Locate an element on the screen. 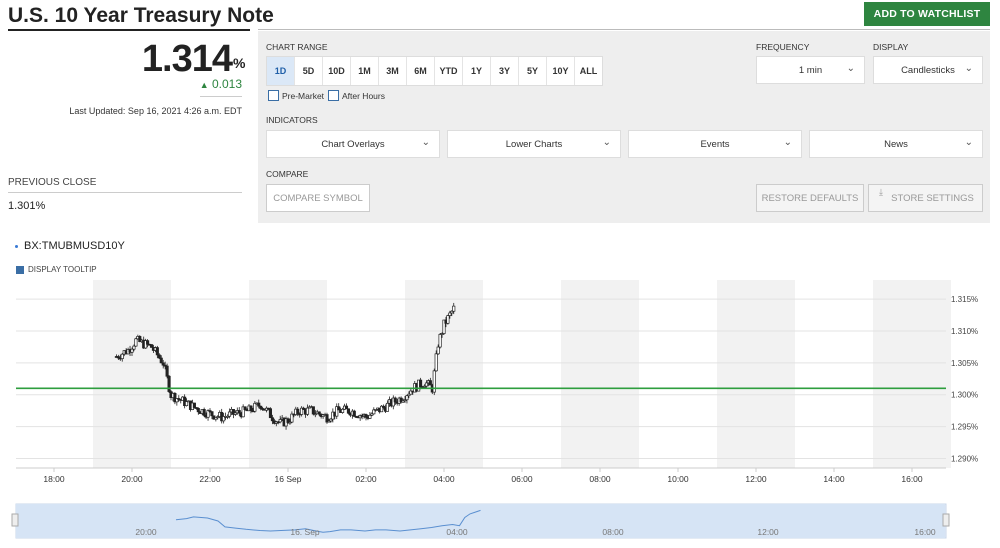 The image size is (1000, 548). range-button-ytd: YTD is located at coordinates (449, 71).